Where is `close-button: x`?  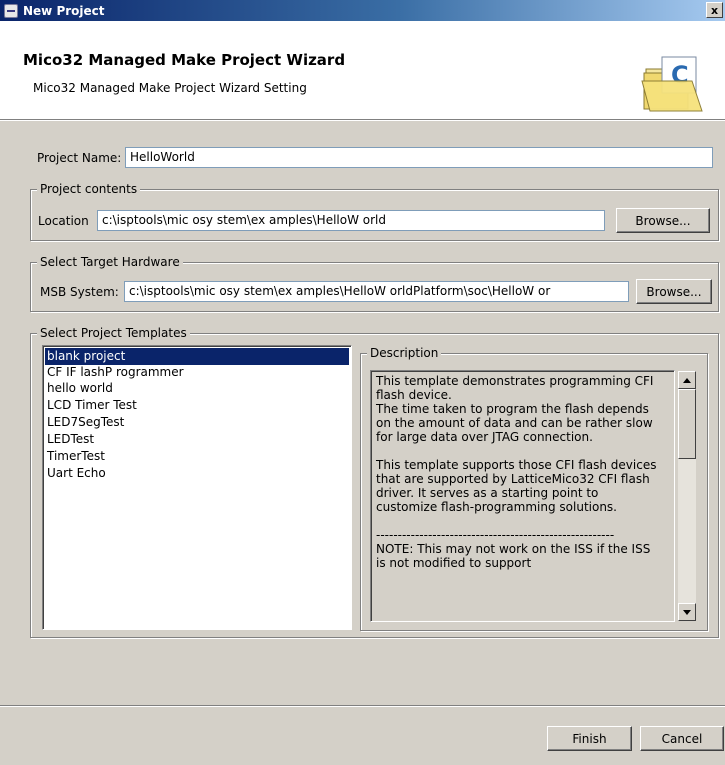 close-button: x is located at coordinates (714, 10).